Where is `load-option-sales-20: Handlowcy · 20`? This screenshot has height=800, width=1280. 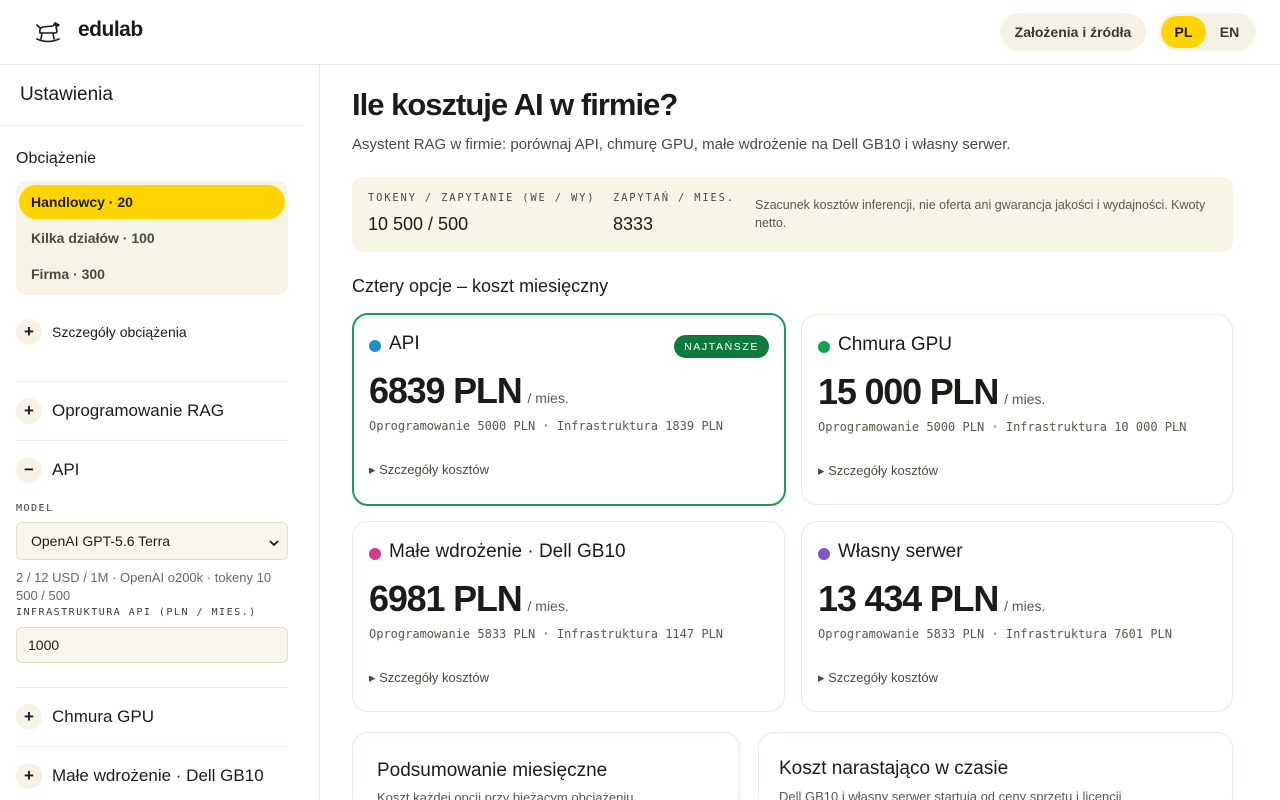
load-option-sales-20: Handlowcy · 20 is located at coordinates (152, 202).